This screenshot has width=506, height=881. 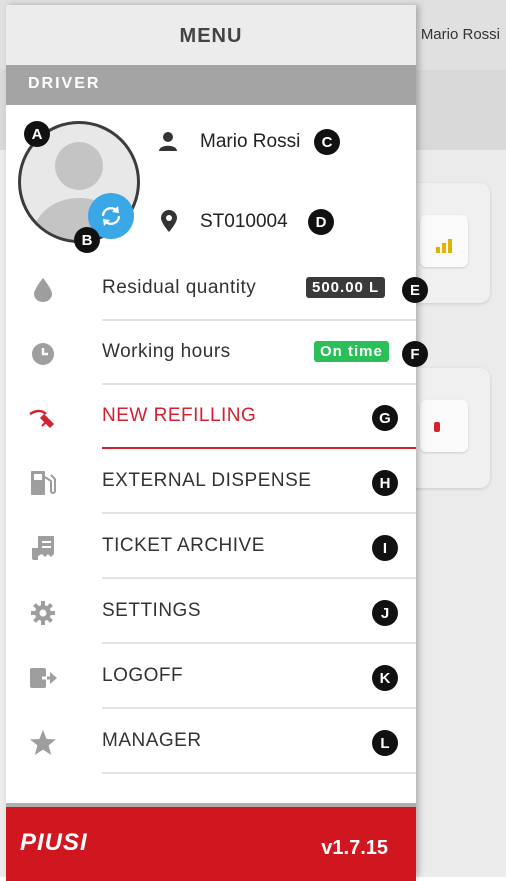 I want to click on residual-quantity-value: 500.00 L, so click(x=346, y=287).